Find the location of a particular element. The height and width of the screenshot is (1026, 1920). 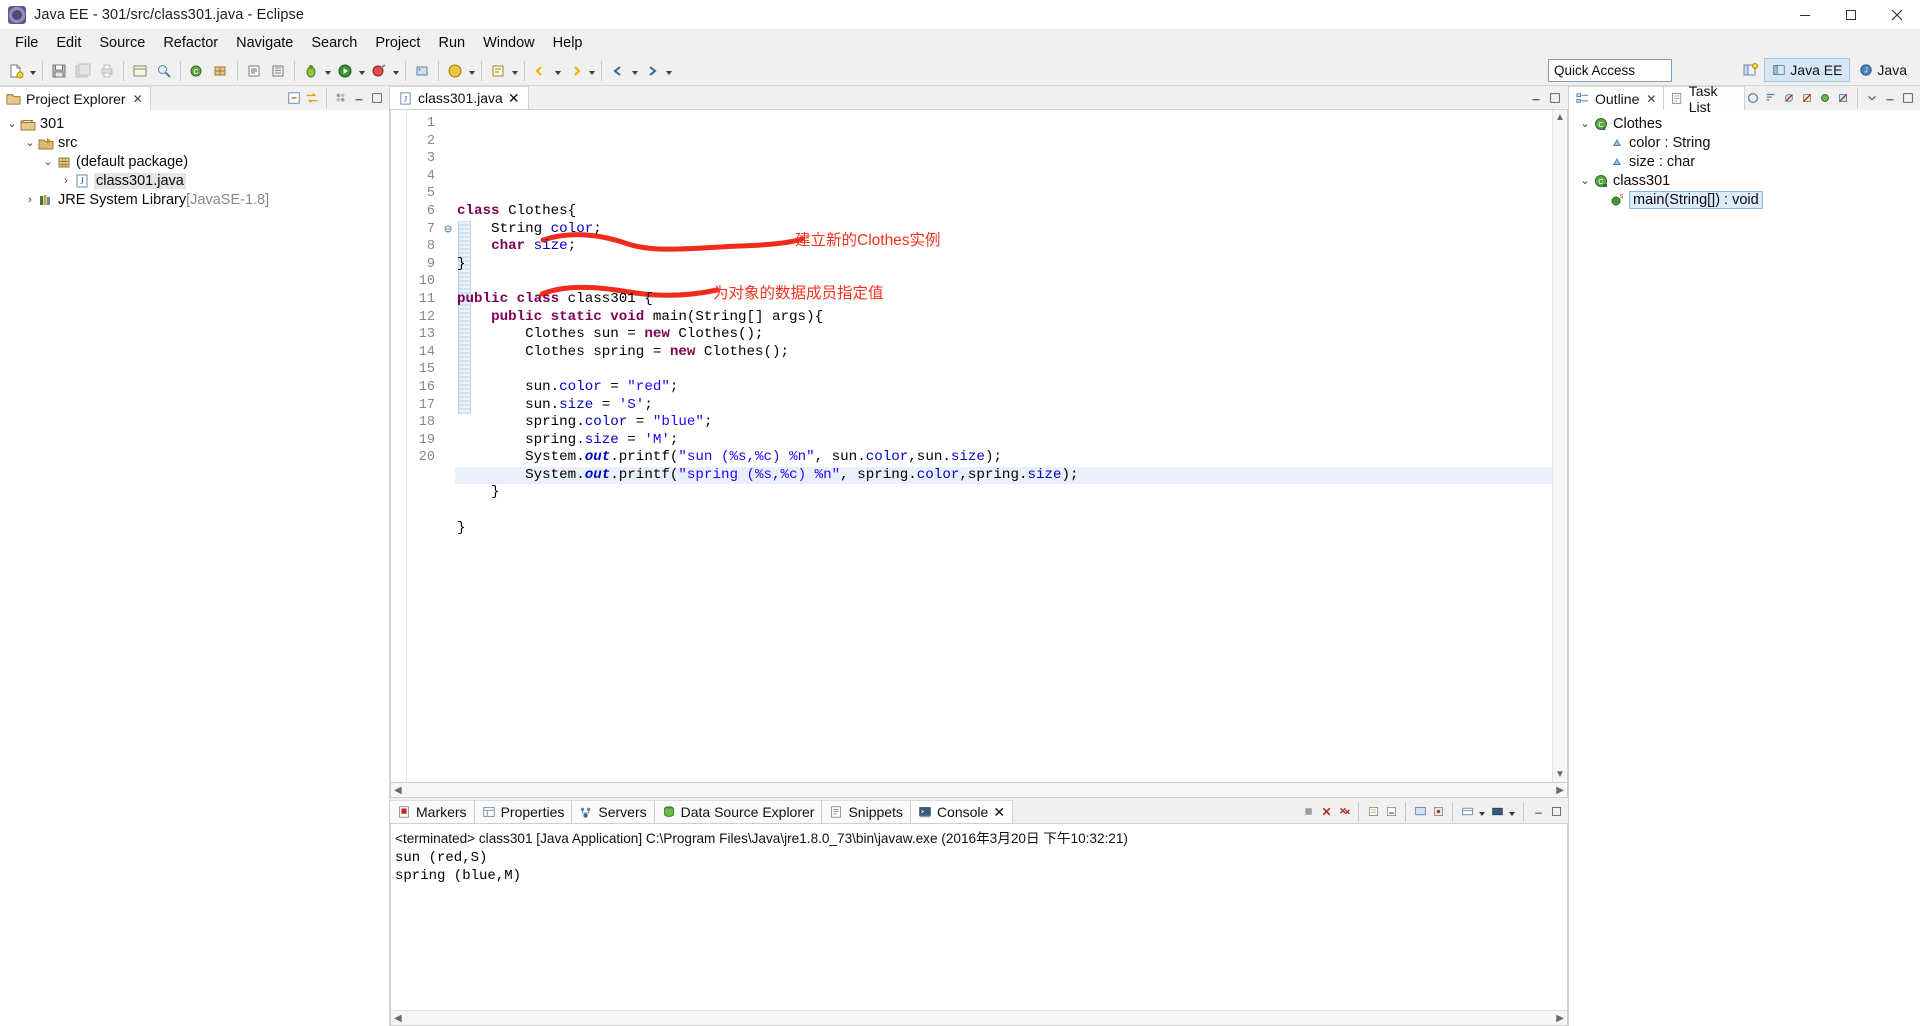

minimize-console-icon is located at coordinates (1538, 812).